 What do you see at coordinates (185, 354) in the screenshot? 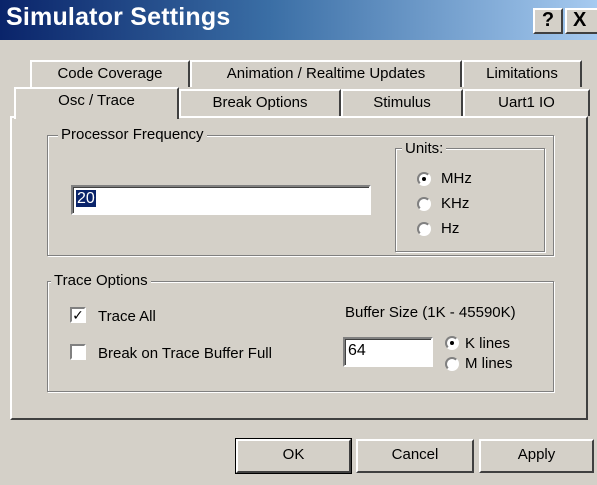
I see `break-on-trace-buffer-full-label: Break on Trace Buffer Full` at bounding box center [185, 354].